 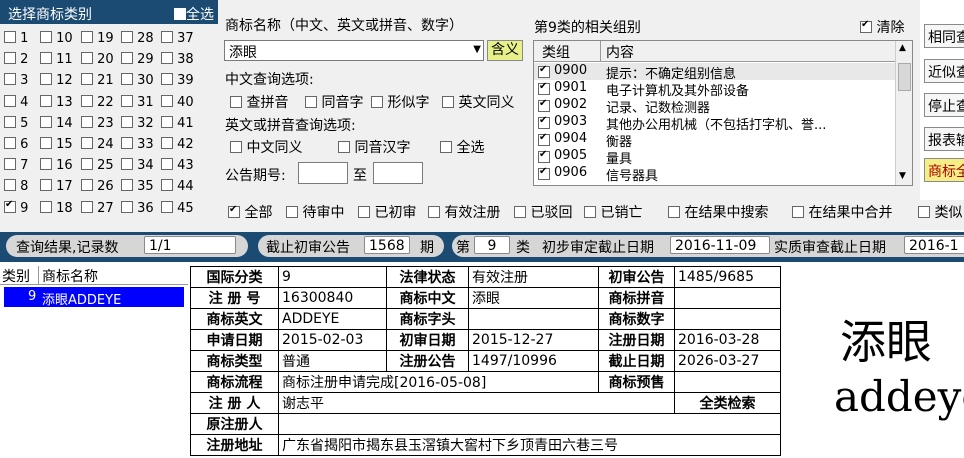 I want to click on category-checkbox: 36, so click(x=137, y=208).